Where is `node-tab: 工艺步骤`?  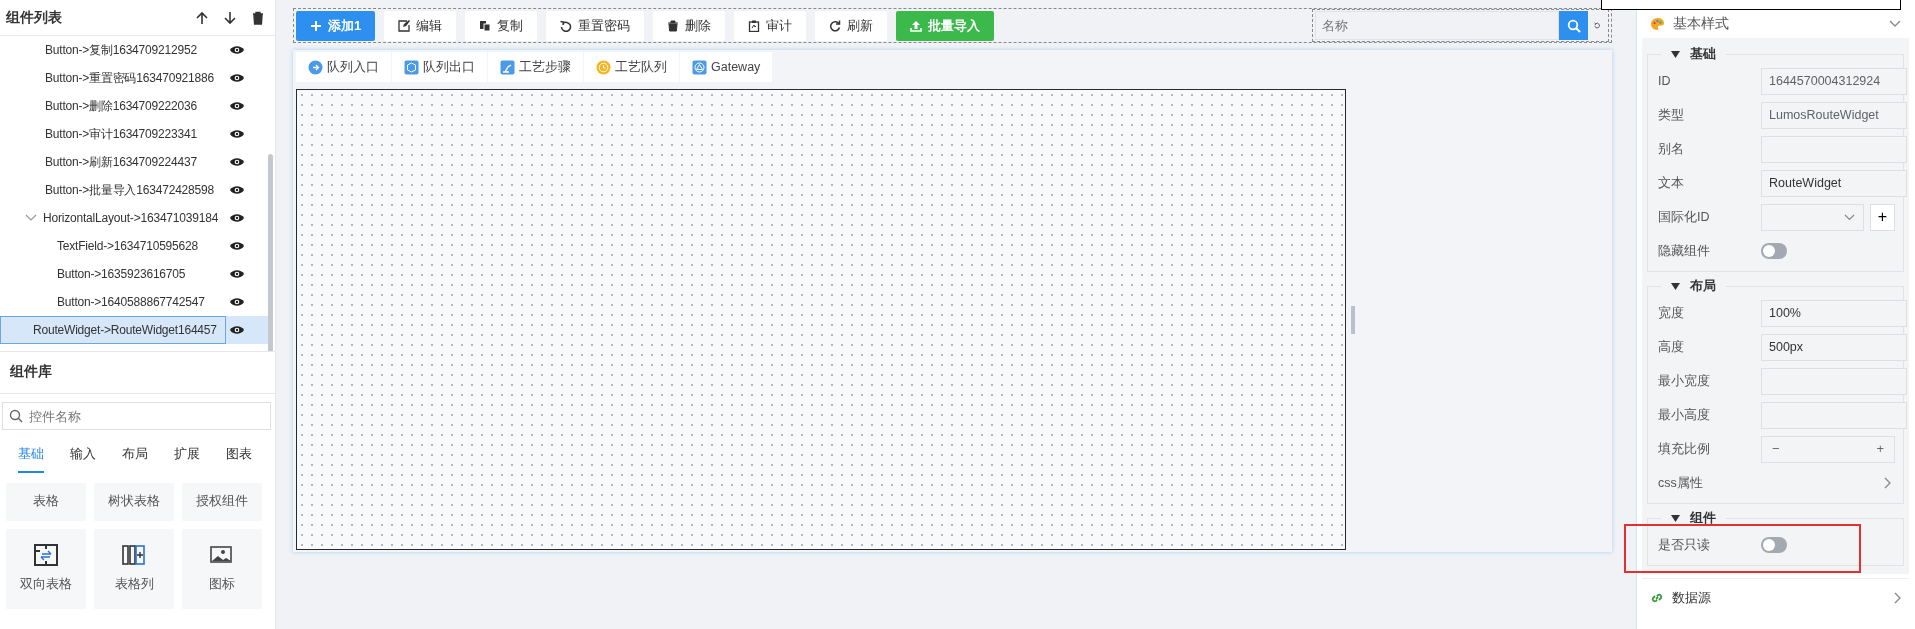 node-tab: 工艺步骤 is located at coordinates (535, 67).